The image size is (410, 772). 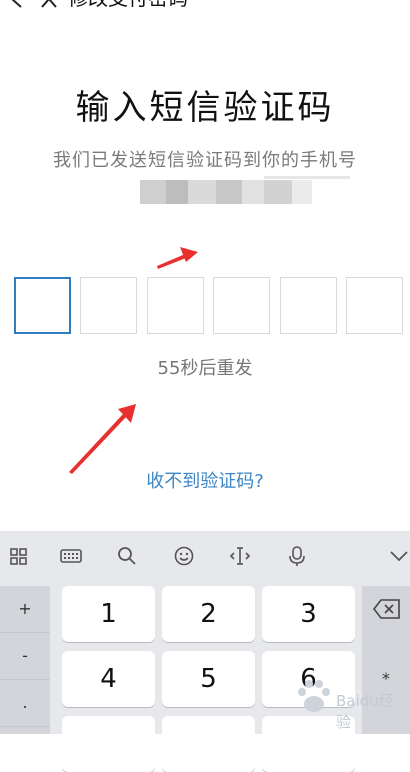 I want to click on close-icon, so click(x=49, y=5).